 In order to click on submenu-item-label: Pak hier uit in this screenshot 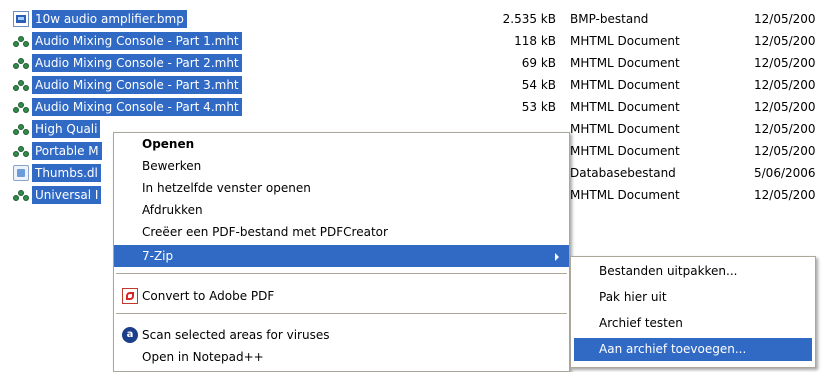, I will do `click(633, 297)`.